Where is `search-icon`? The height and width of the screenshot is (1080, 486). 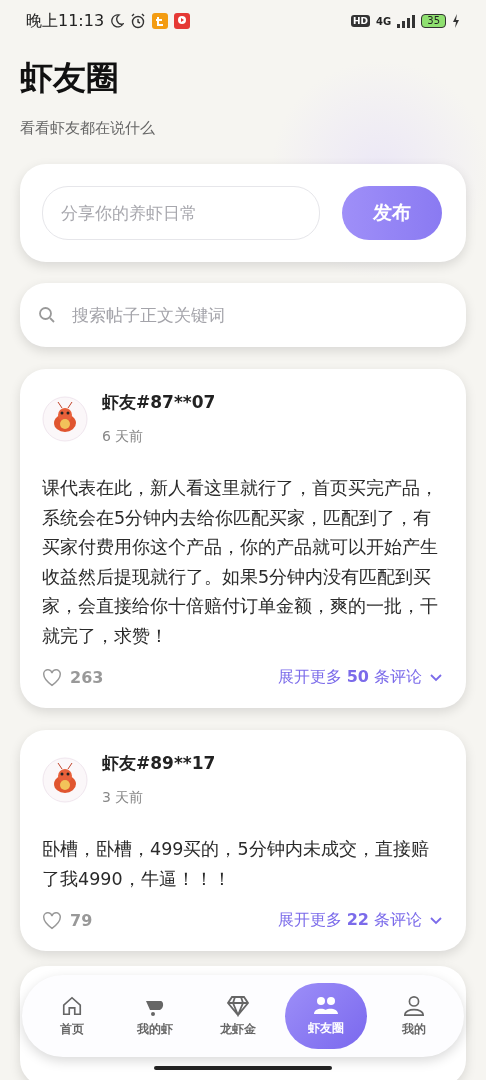
search-icon is located at coordinates (47, 315).